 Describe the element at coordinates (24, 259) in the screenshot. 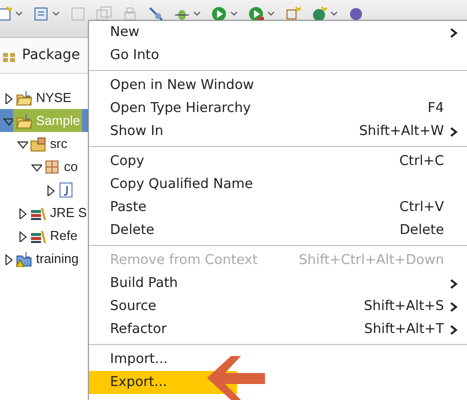

I see `warning-folder-icon` at that location.